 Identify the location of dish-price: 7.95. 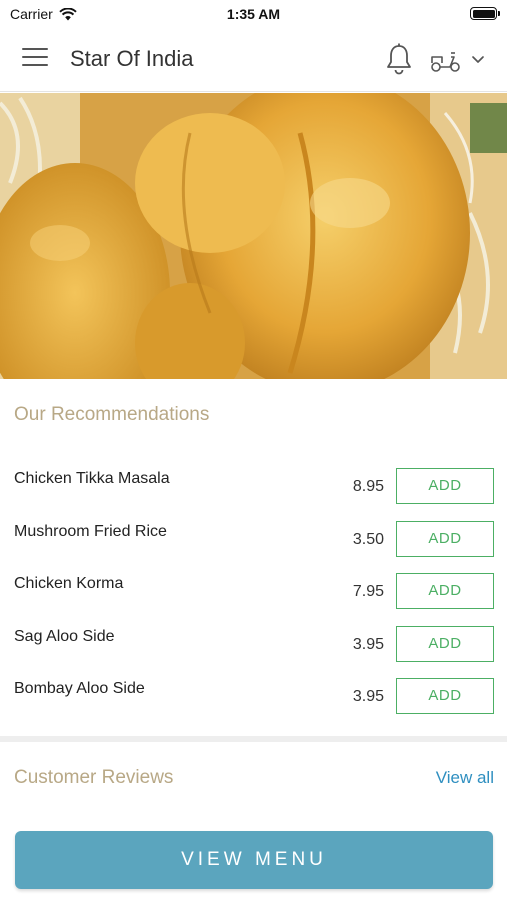
(368, 591).